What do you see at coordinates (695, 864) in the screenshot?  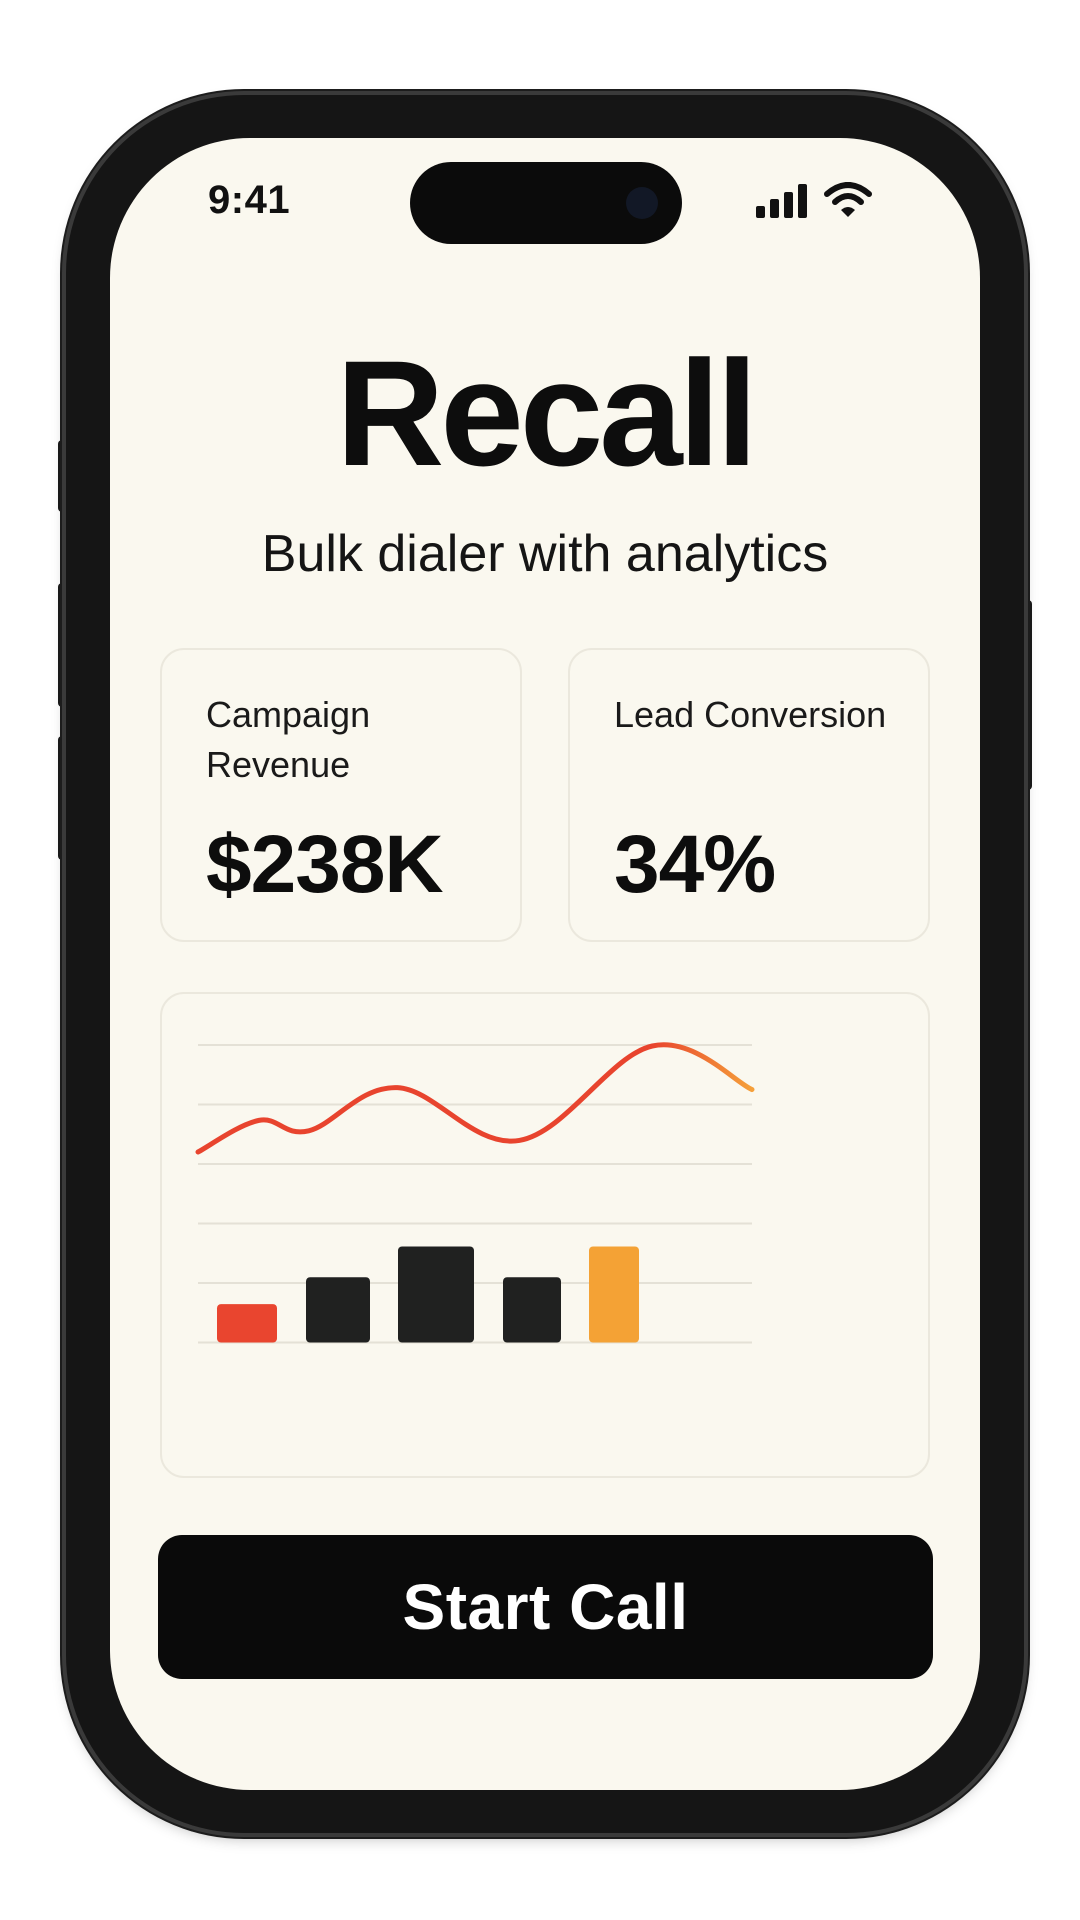 I see `stat-value: 34%` at bounding box center [695, 864].